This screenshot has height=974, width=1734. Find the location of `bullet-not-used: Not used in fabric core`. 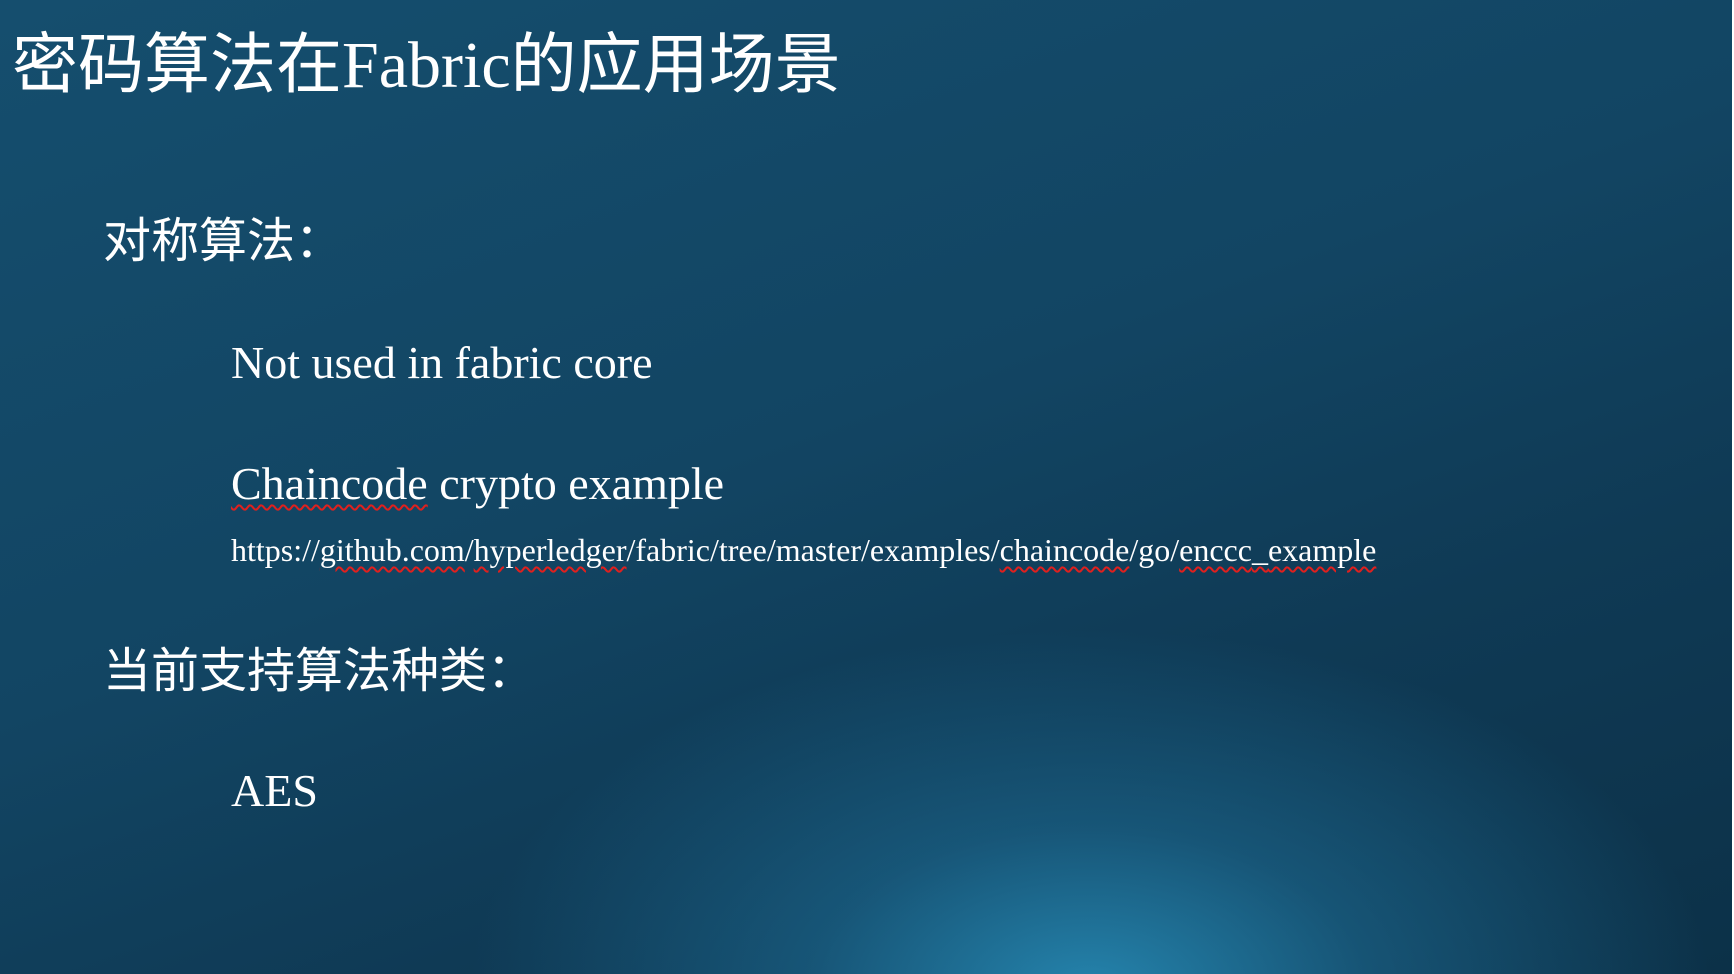

bullet-not-used: Not used in fabric core is located at coordinates (442, 362).